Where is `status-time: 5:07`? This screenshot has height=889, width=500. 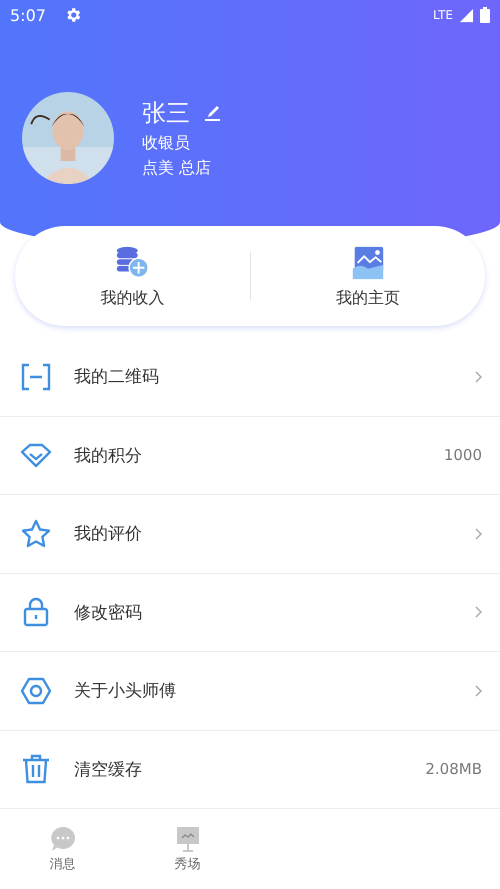
status-time: 5:07 is located at coordinates (28, 15).